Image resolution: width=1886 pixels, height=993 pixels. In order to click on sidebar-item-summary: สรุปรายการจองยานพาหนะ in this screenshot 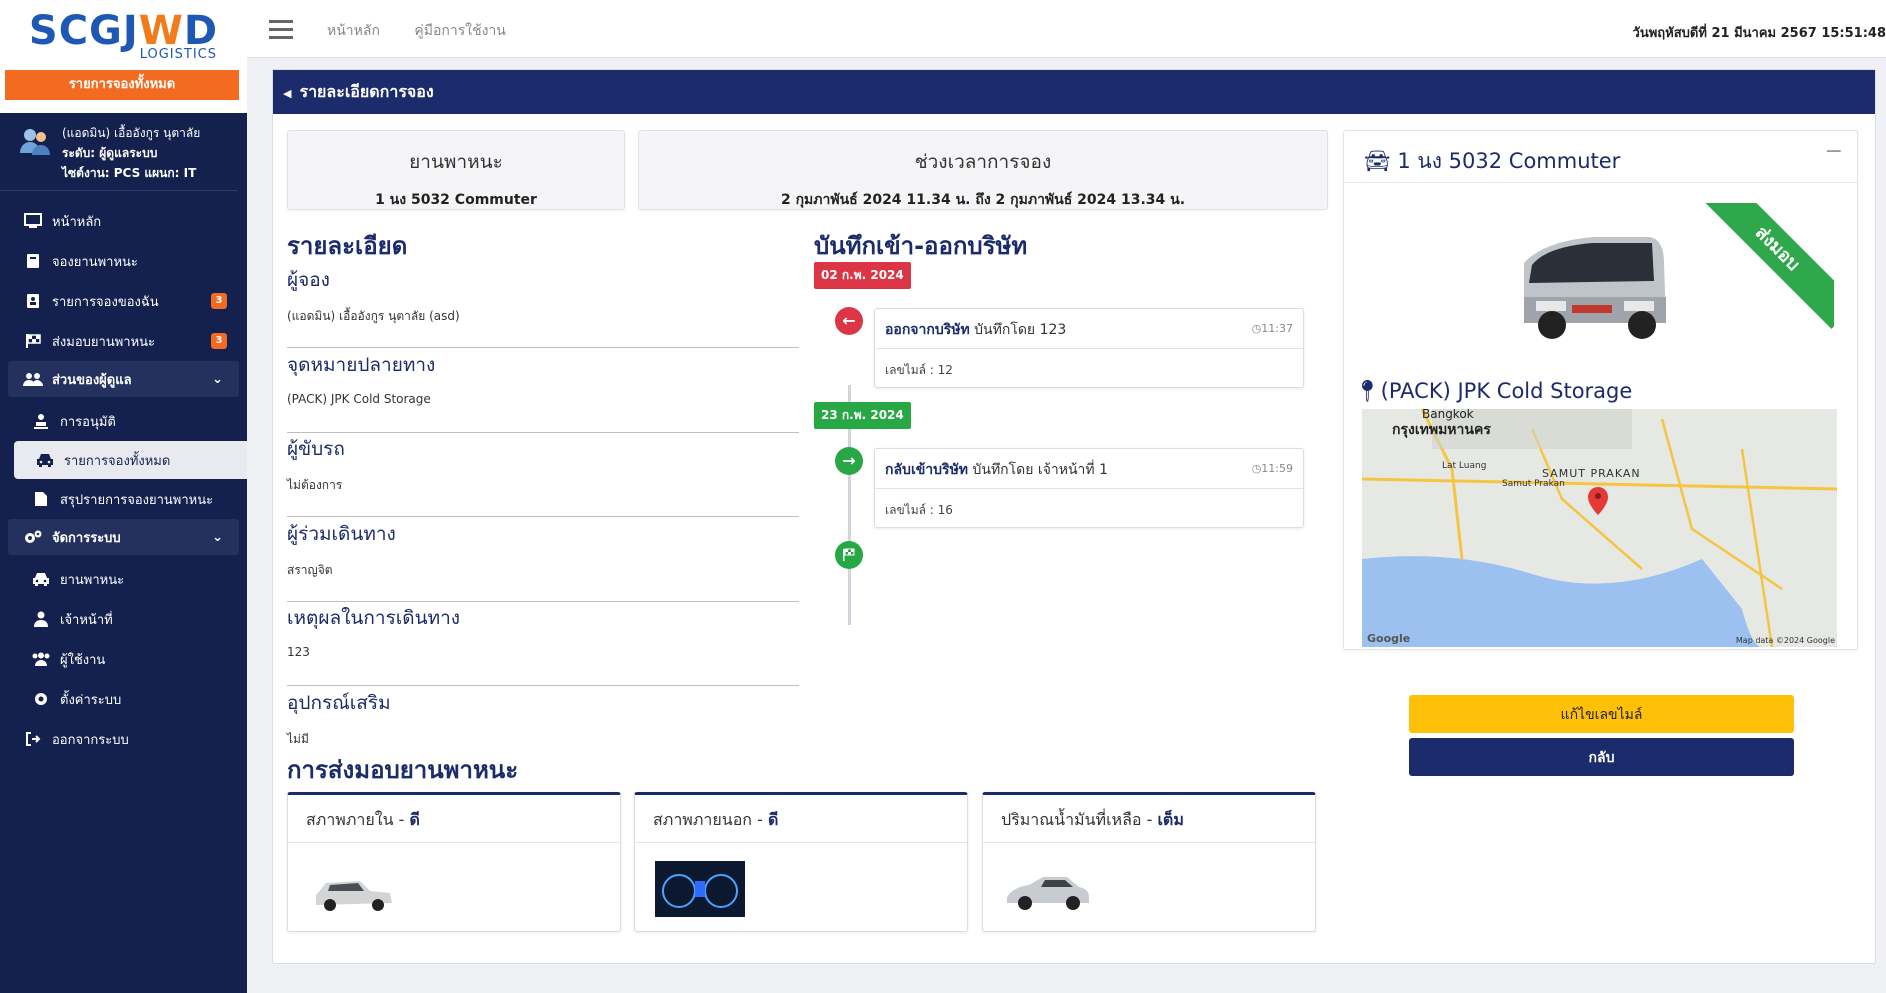, I will do `click(123, 499)`.